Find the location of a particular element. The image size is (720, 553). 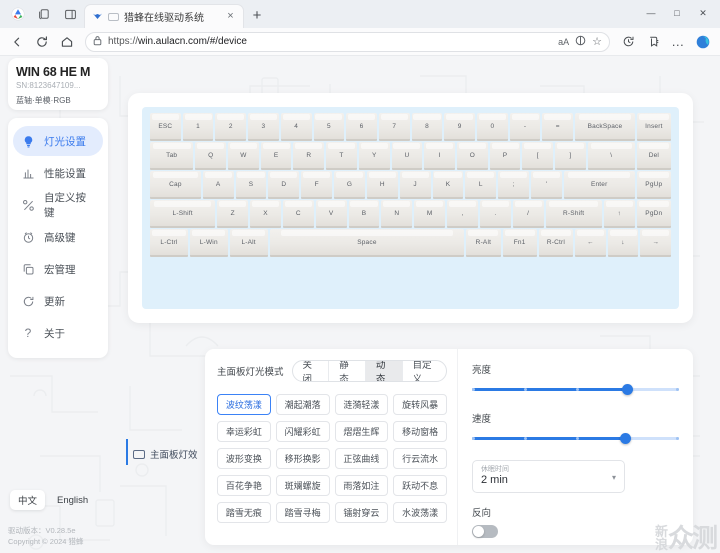

keyboard-key: U is located at coordinates (407, 155).